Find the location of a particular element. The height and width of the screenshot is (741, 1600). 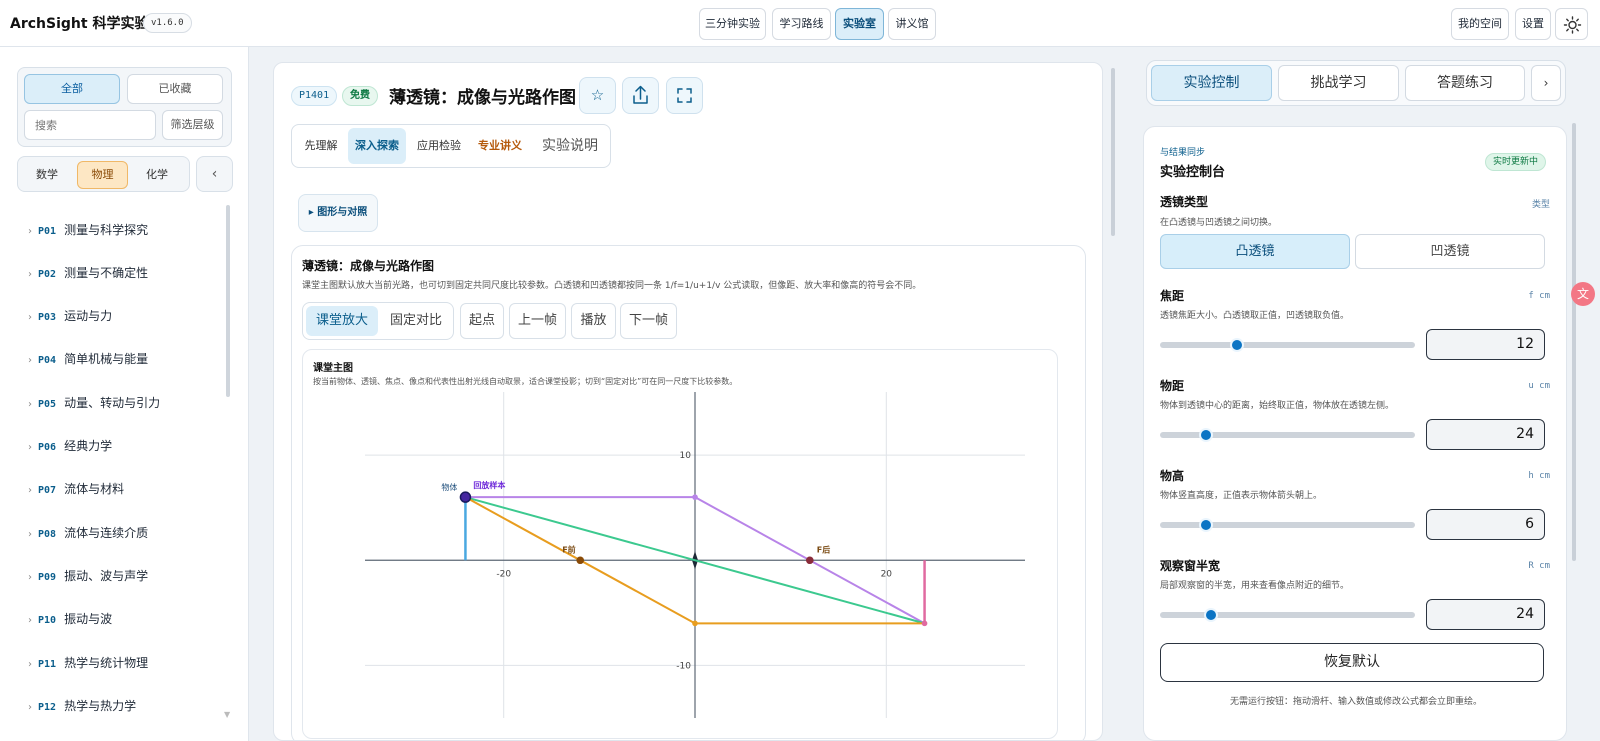

view-fixed-compare: 固定对比 is located at coordinates (416, 321).